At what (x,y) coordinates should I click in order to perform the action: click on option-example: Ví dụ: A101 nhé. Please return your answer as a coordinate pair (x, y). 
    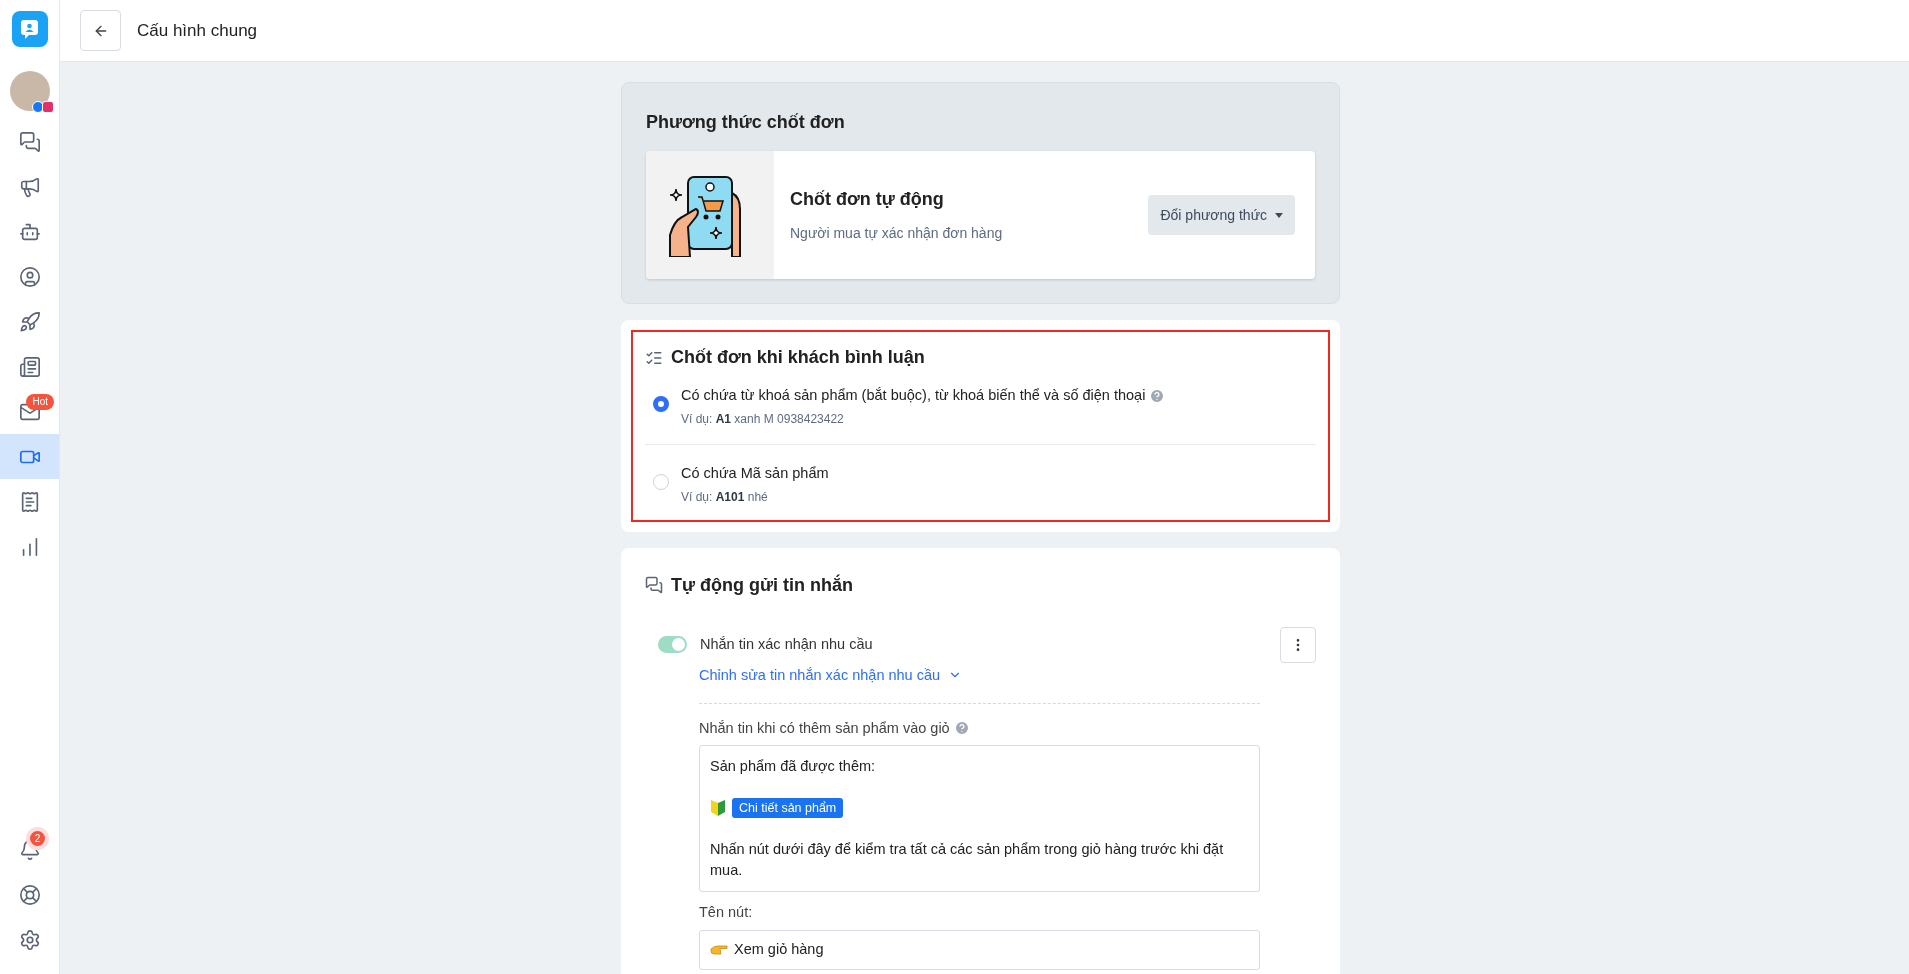
    Looking at the image, I should click on (725, 497).